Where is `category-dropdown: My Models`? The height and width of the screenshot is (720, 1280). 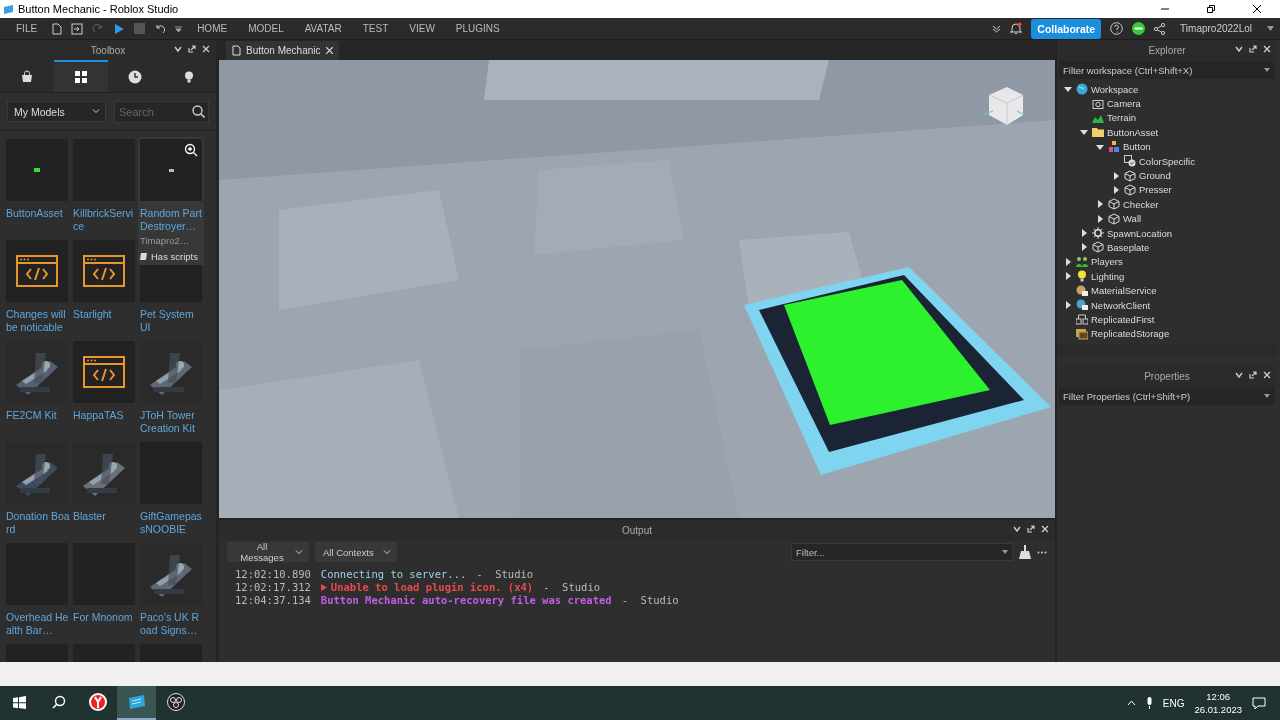 category-dropdown: My Models is located at coordinates (56, 111).